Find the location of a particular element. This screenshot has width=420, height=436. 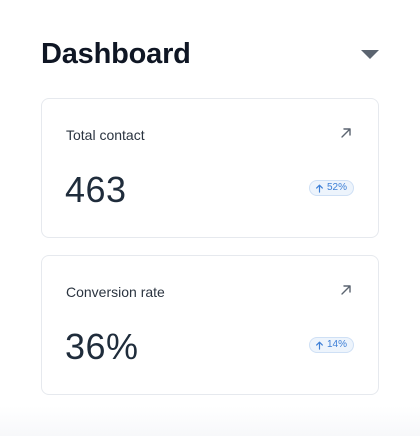

change-badge: 14% is located at coordinates (331, 345).